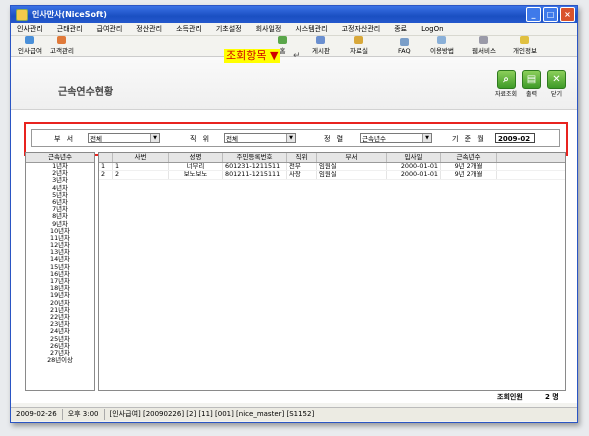  I want to click on menu-attendance: 근태관리, so click(70, 29).